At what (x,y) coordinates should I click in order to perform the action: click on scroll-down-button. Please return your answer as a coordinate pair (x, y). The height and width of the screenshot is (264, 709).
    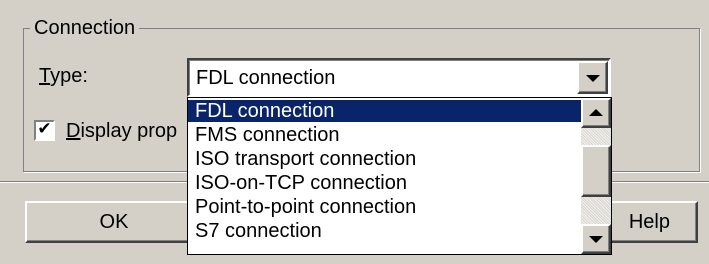
    Looking at the image, I should click on (596, 239).